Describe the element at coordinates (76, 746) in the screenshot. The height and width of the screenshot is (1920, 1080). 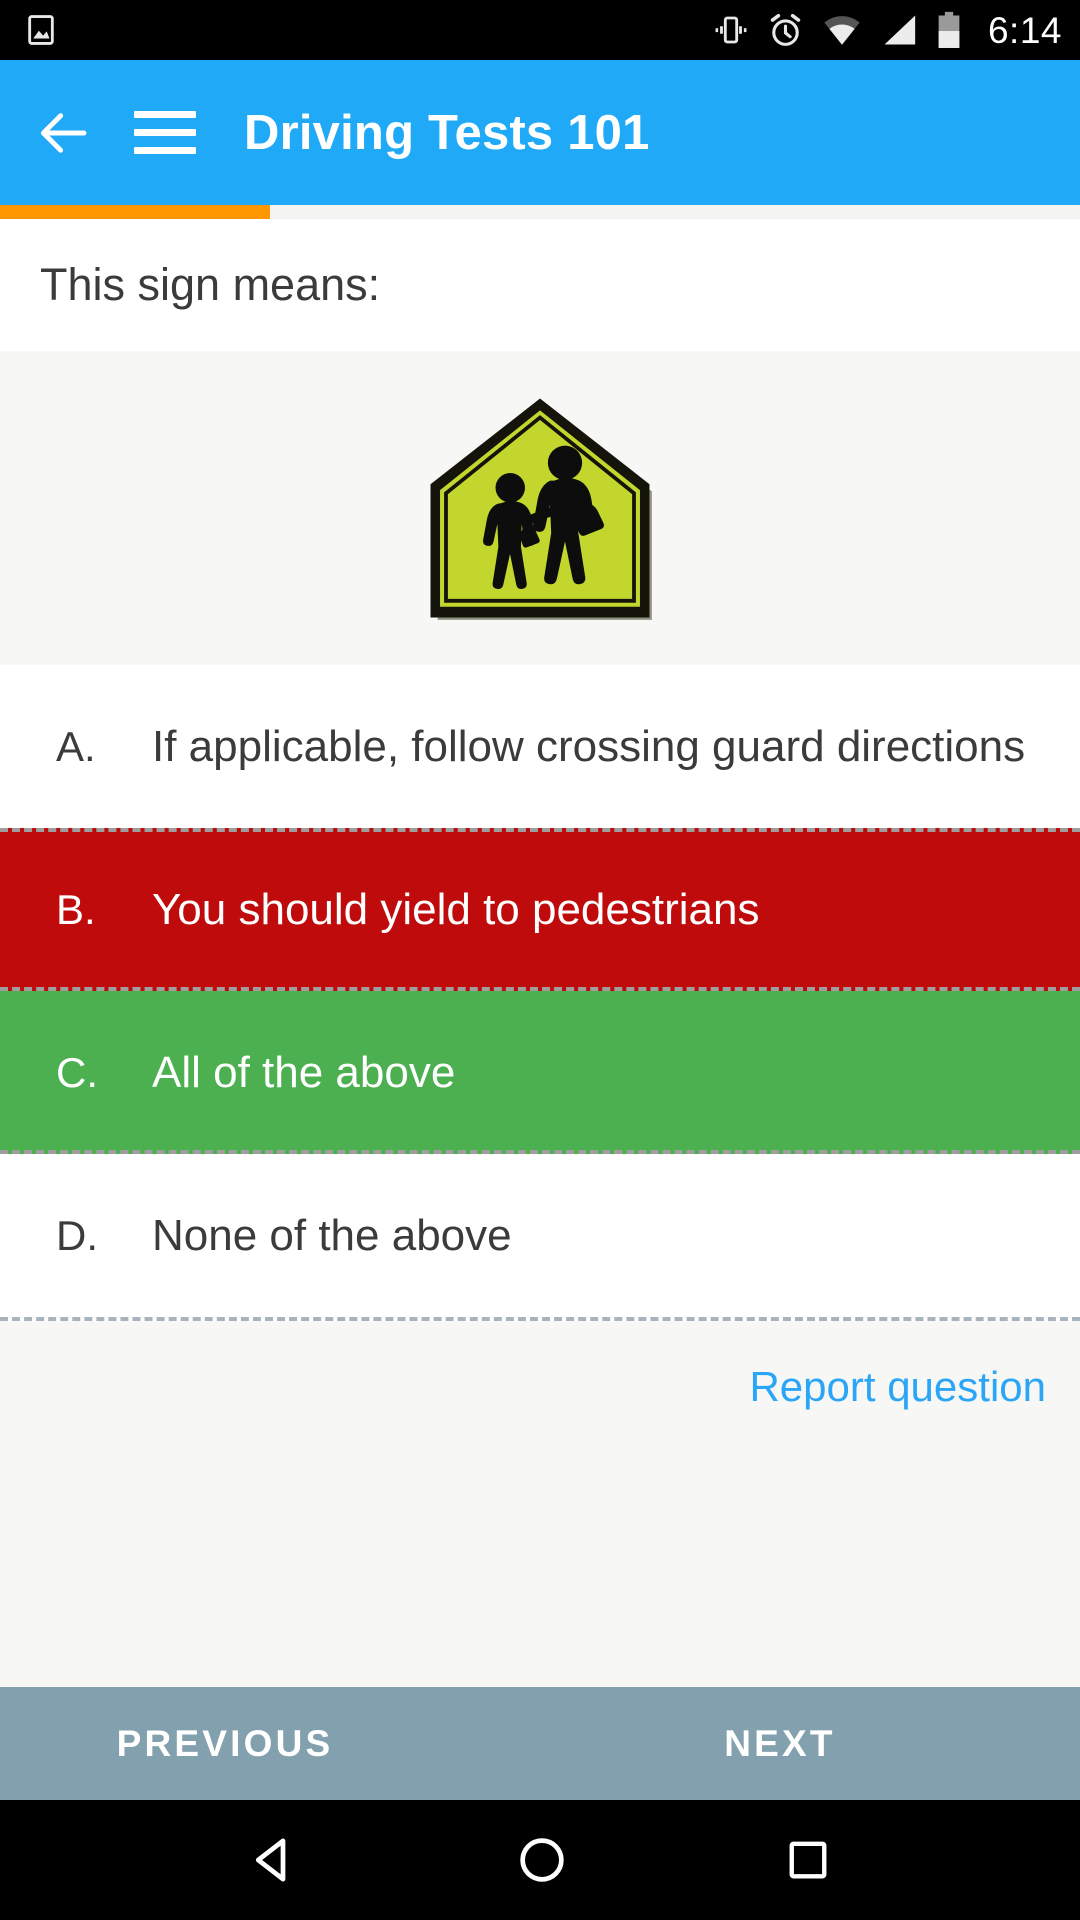
I see `answer-letter: A.` at that location.